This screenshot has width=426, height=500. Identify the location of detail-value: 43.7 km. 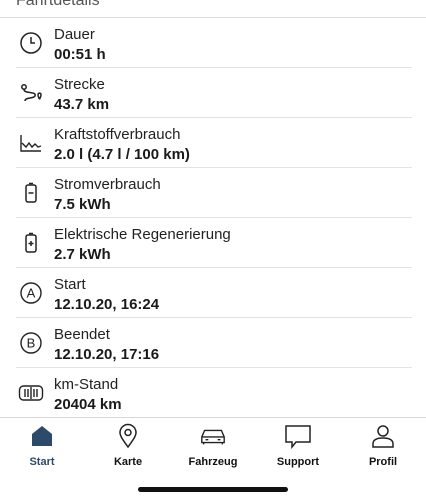
(82, 104).